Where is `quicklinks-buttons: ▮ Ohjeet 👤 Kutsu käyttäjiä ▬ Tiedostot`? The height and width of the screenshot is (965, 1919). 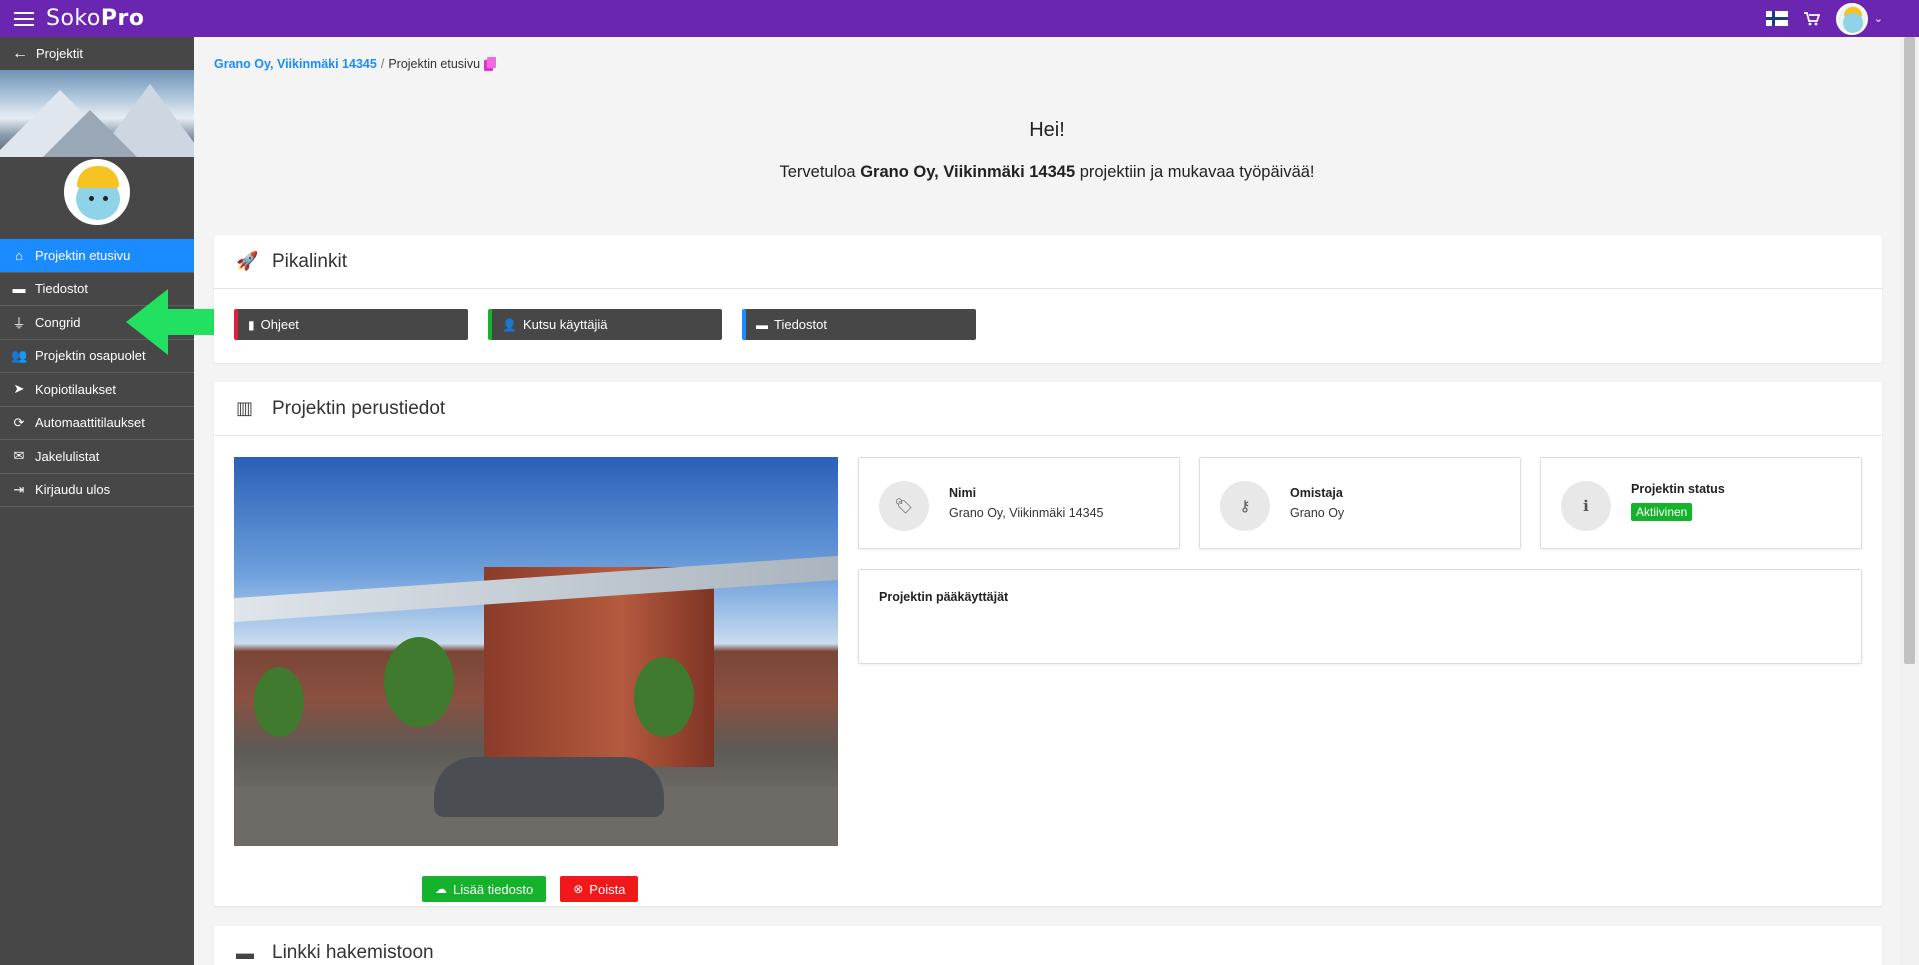
quicklinks-buttons: ▮ Ohjeet 👤 Kutsu käyttäjiä ▬ Tiedostot is located at coordinates (605, 324).